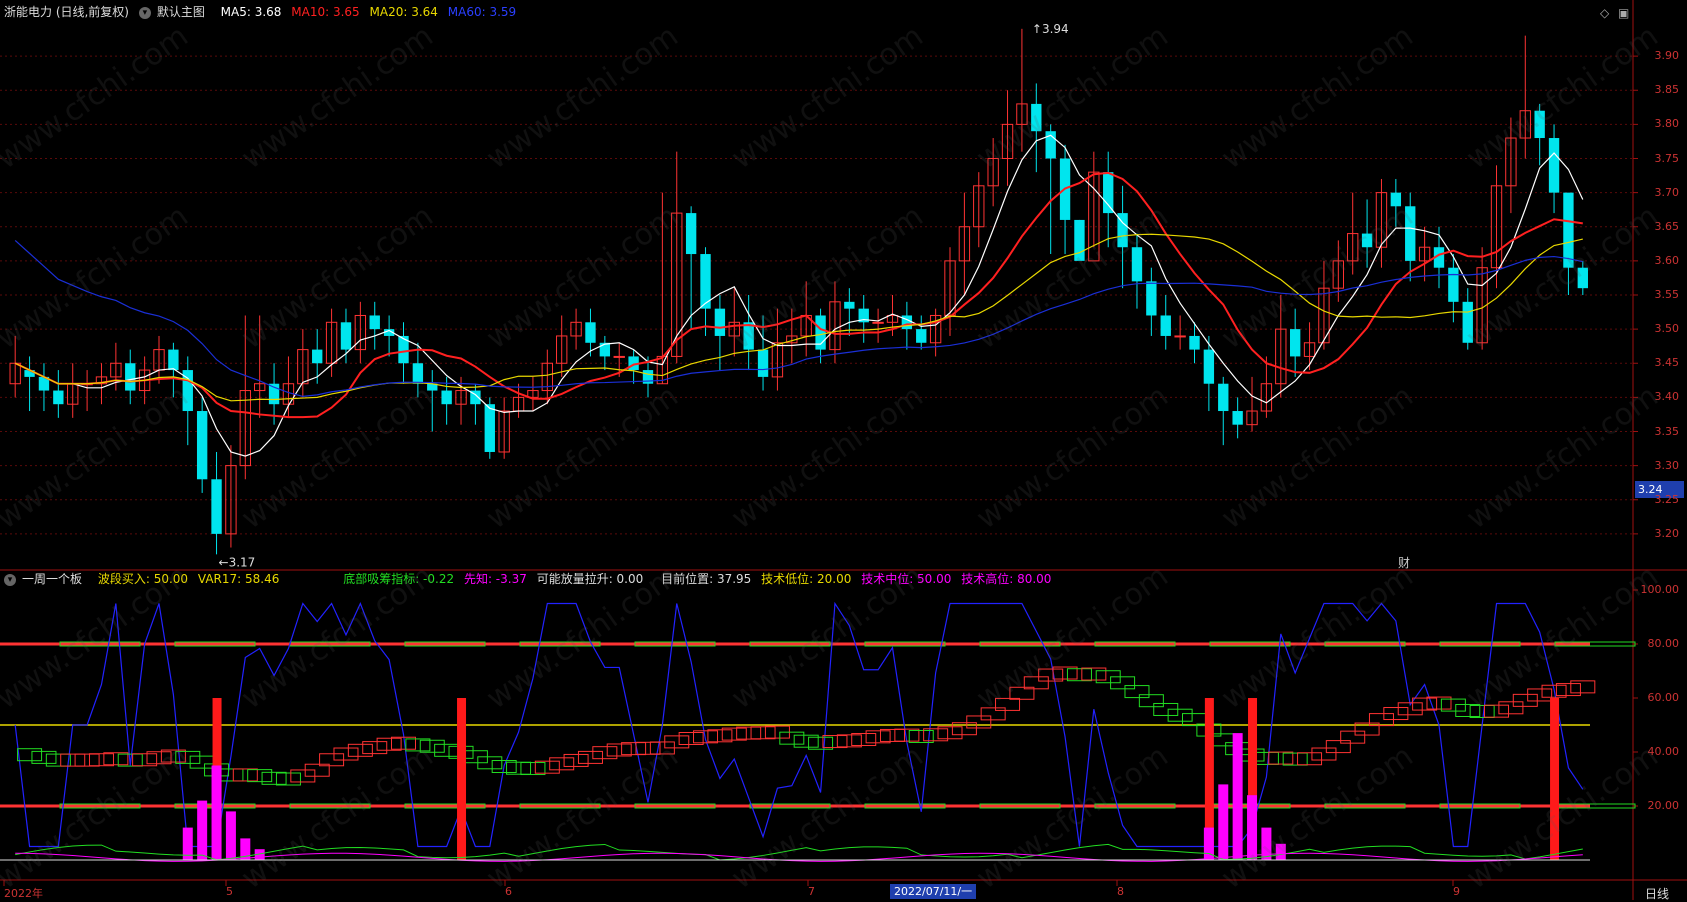 This screenshot has width=1687, height=902. What do you see at coordinates (1456, 891) in the screenshot?
I see `time-tick-label: 9` at bounding box center [1456, 891].